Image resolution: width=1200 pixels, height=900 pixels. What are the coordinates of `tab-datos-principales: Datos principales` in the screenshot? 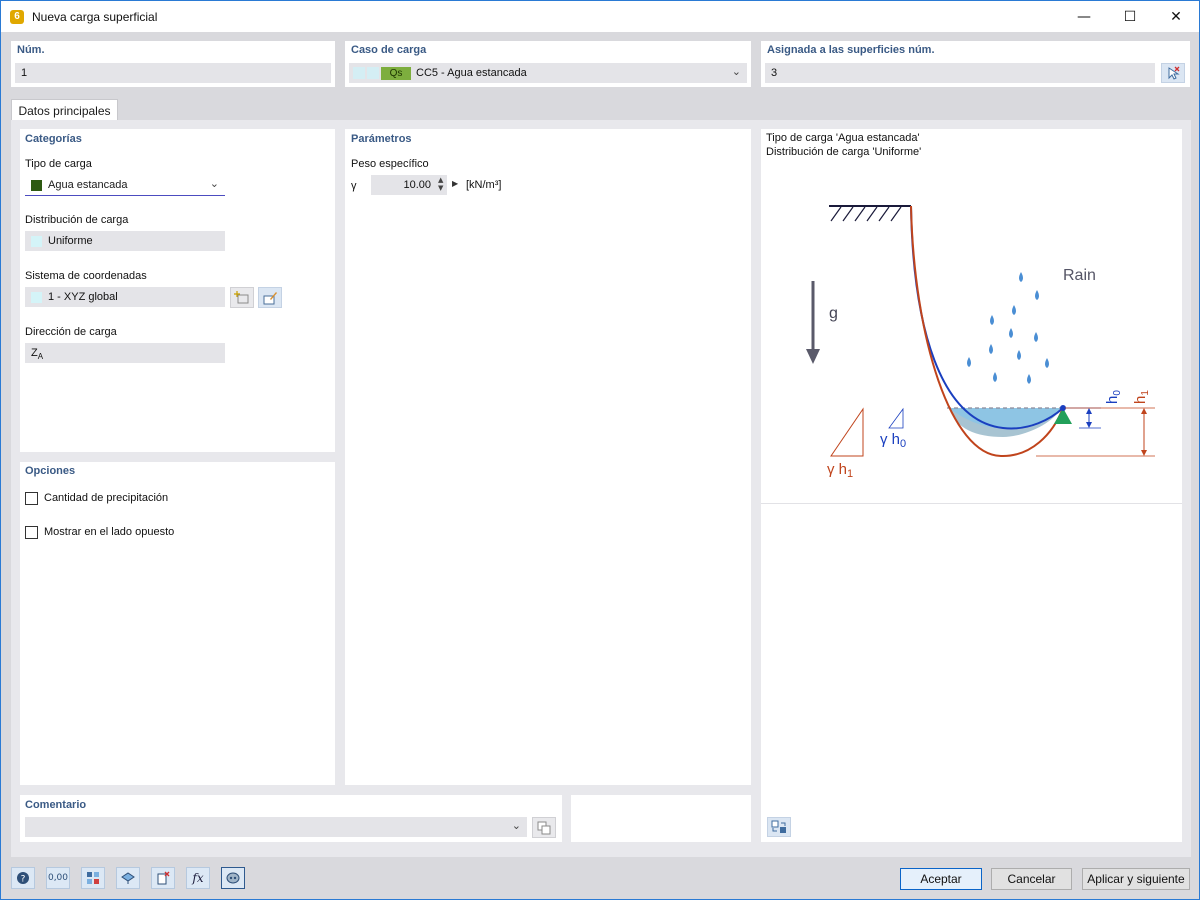 It's located at (64, 110).